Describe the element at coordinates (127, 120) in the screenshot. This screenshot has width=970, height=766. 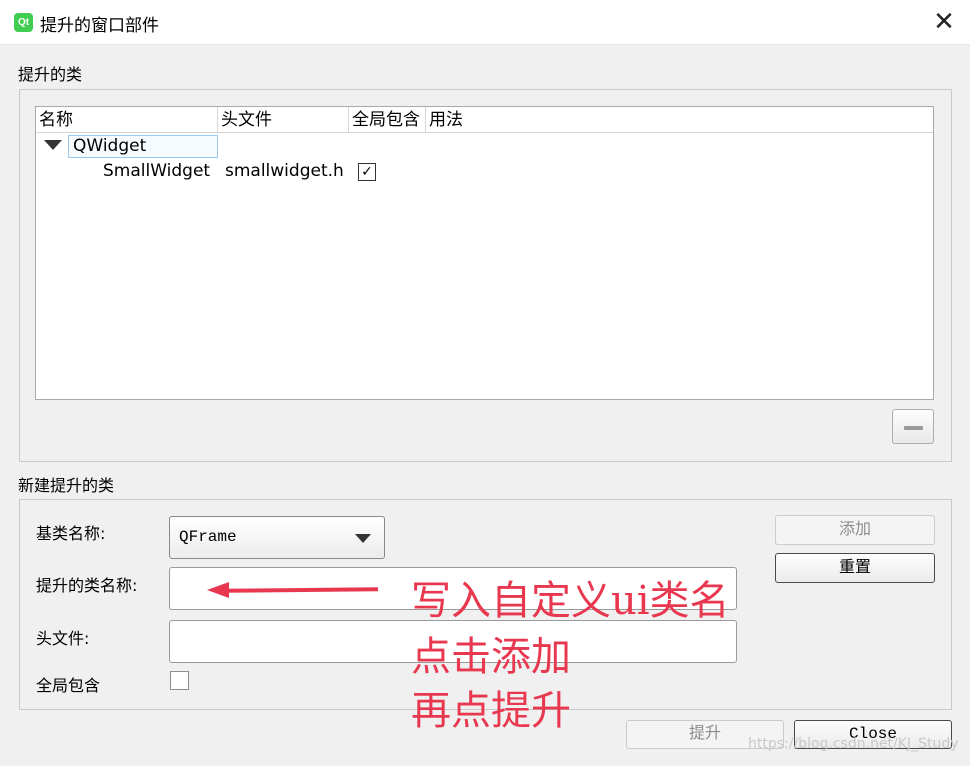
I see `column-header-name: 名称` at that location.